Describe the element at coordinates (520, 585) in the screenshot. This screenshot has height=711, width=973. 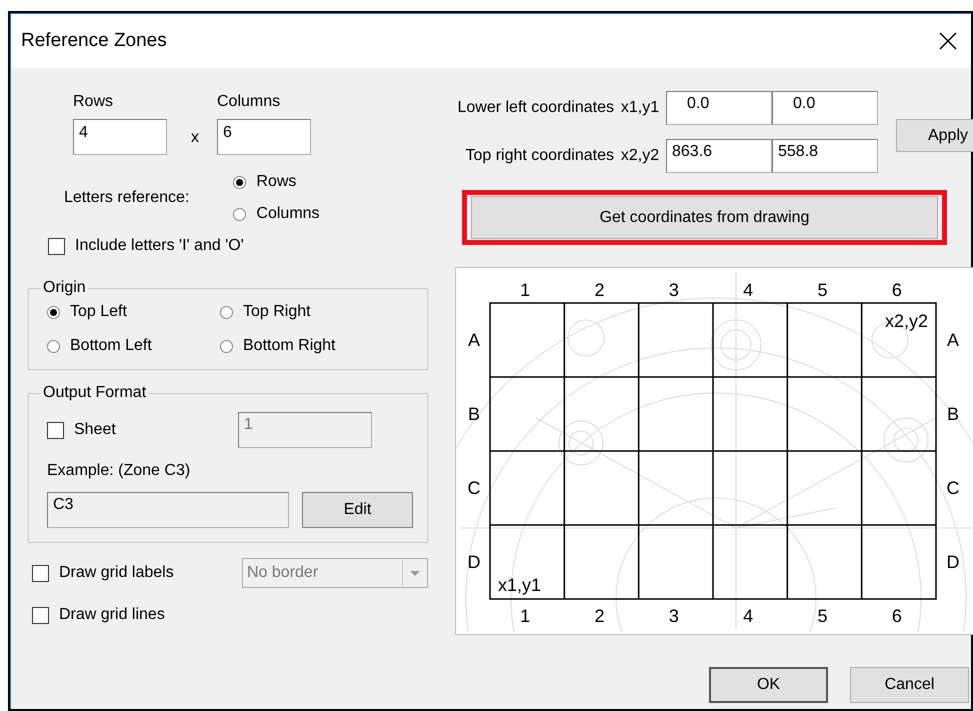
I see `corner-label: x1,y1` at that location.